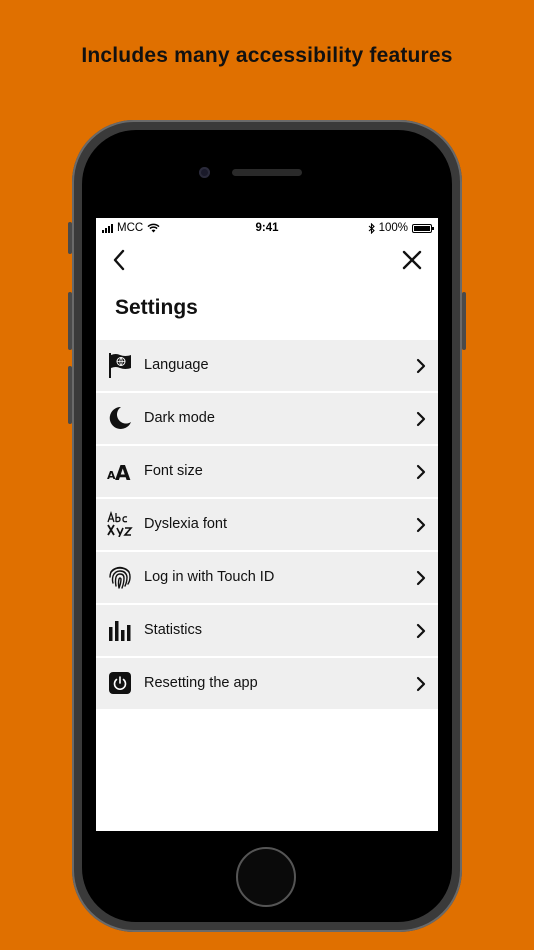  Describe the element at coordinates (267, 228) in the screenshot. I see `status-bar: MCC 9:41 100%` at that location.